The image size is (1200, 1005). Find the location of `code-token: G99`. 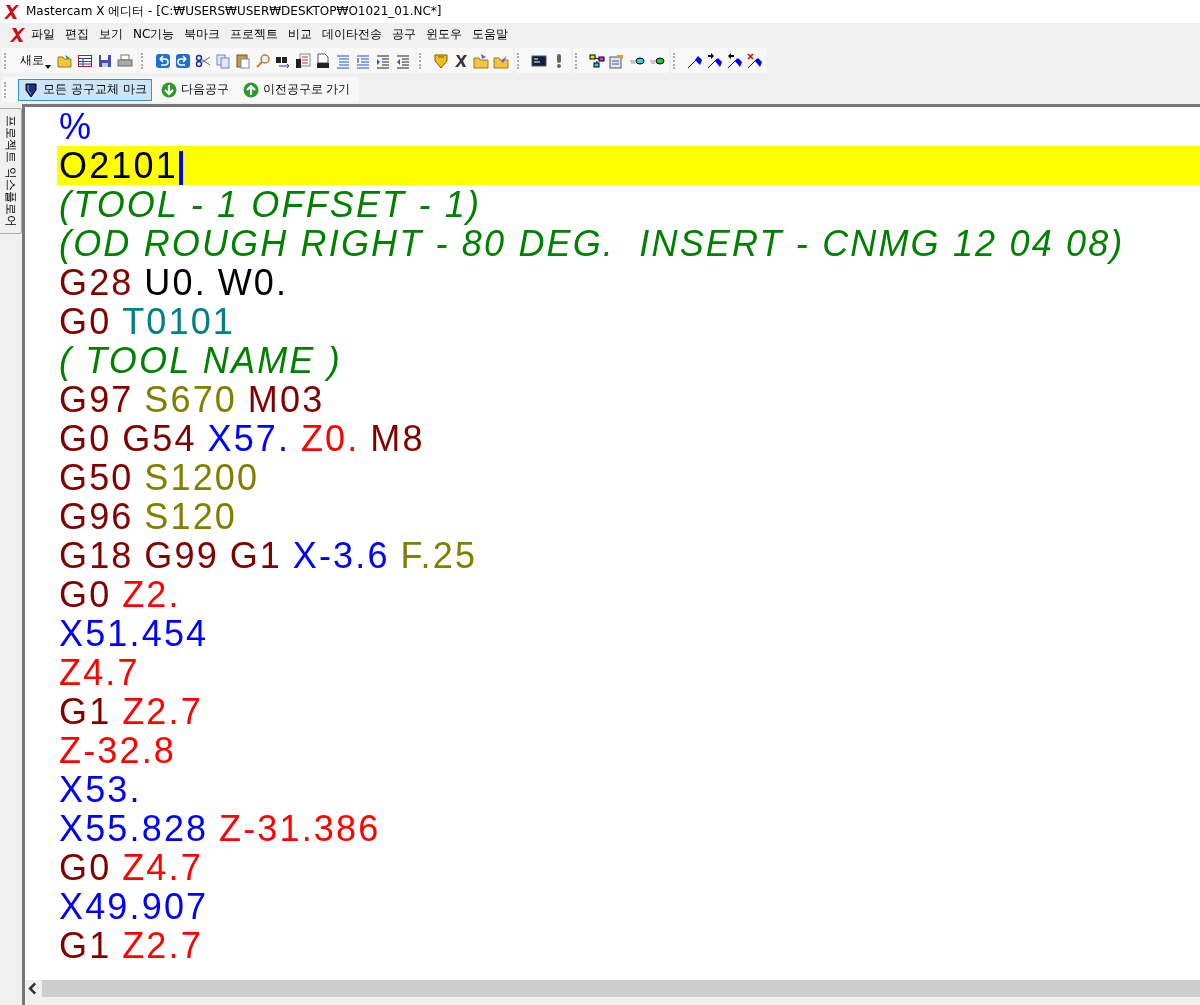

code-token: G99 is located at coordinates (181, 555).